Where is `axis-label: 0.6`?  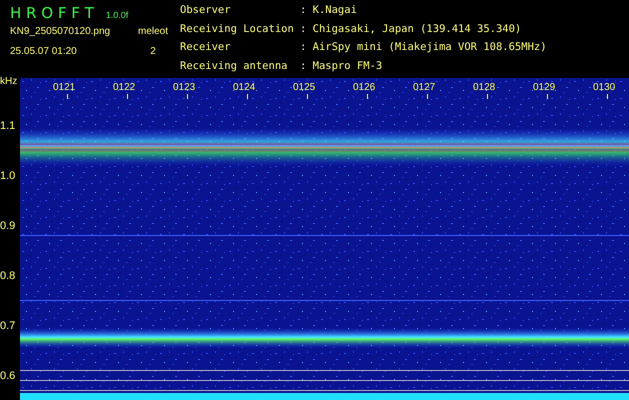
axis-label: 0.6 is located at coordinates (8, 376).